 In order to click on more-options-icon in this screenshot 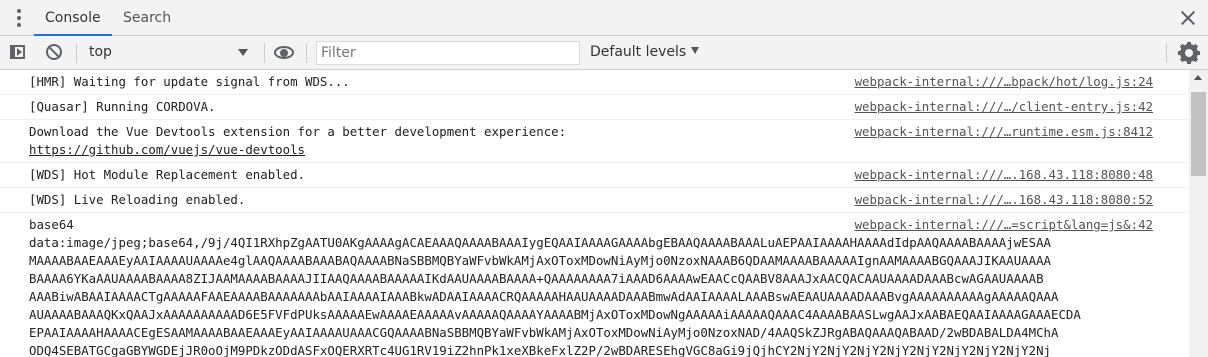, I will do `click(19, 19)`.